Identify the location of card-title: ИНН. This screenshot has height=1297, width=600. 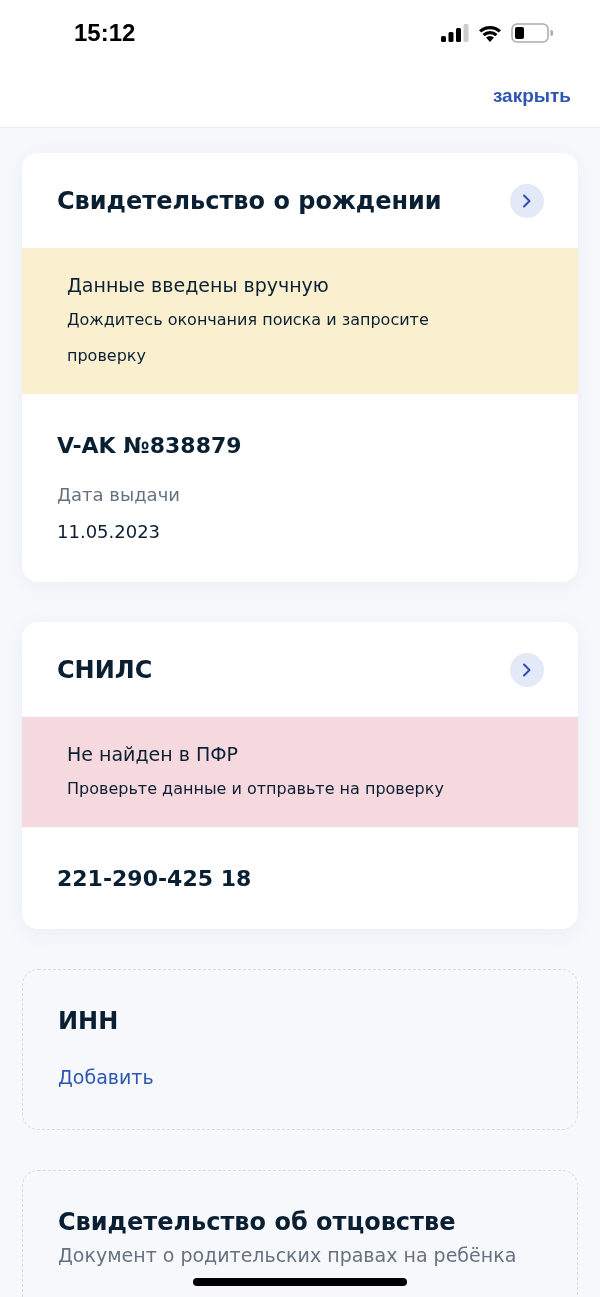
(89, 1021).